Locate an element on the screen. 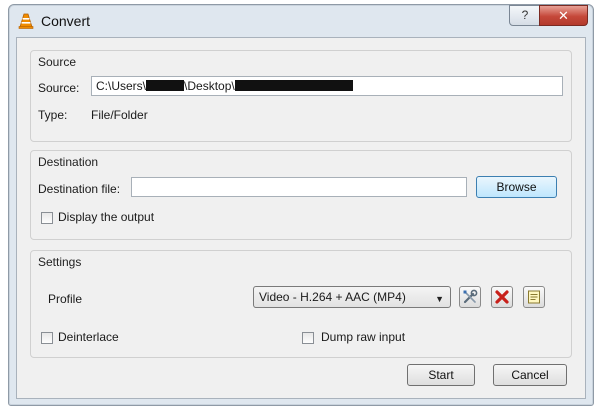 The height and width of the screenshot is (410, 600). chevron-down-icon: ▼ is located at coordinates (439, 299).